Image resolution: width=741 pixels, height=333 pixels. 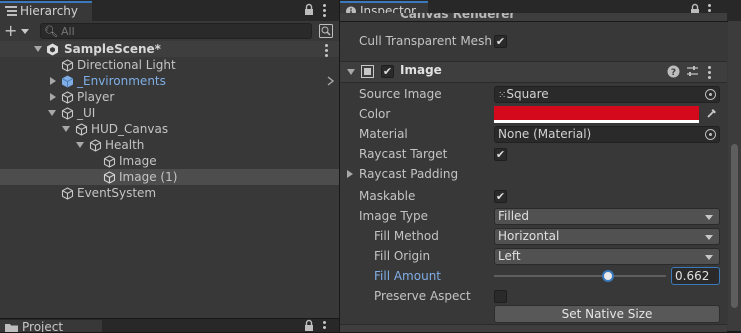 I want to click on project-tab-bar: Project, so click(x=169, y=325).